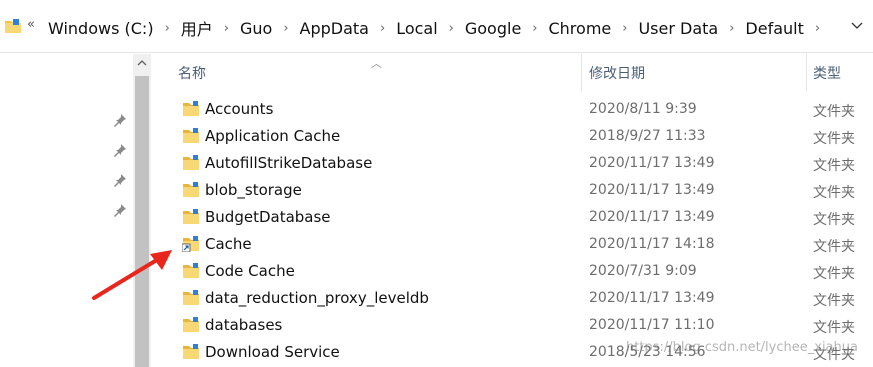  I want to click on file-row: Code Cache 2020/7/31 9:09 文件夹, so click(512, 271).